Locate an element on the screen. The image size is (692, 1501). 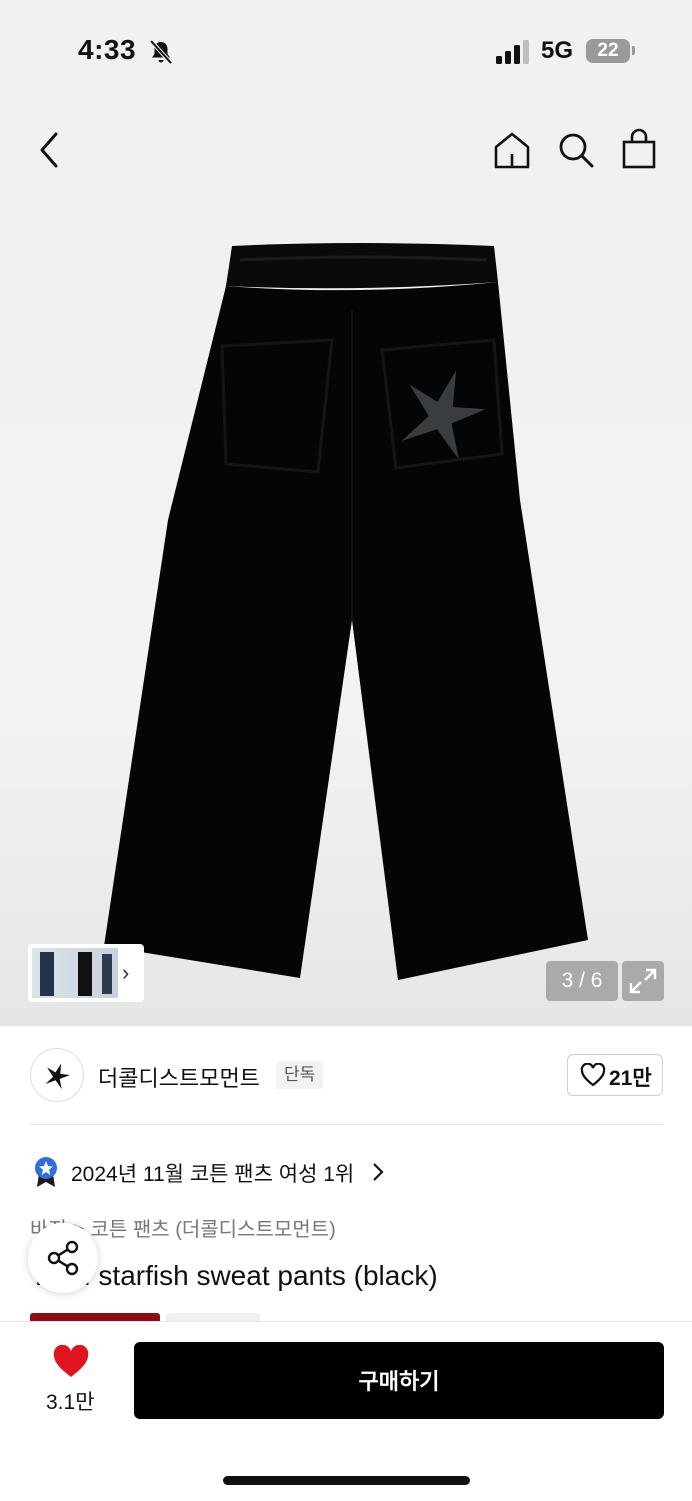
exclusive-badge: 단독 is located at coordinates (300, 1075).